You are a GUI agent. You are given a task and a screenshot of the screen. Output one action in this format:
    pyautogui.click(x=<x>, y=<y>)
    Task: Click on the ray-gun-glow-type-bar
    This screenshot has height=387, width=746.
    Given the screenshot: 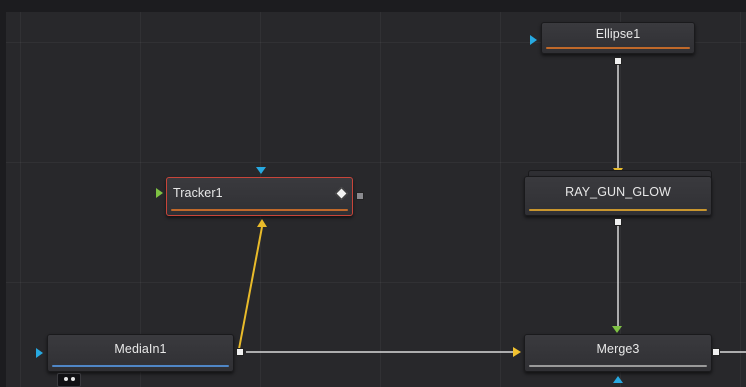 What is the action you would take?
    pyautogui.click(x=618, y=210)
    